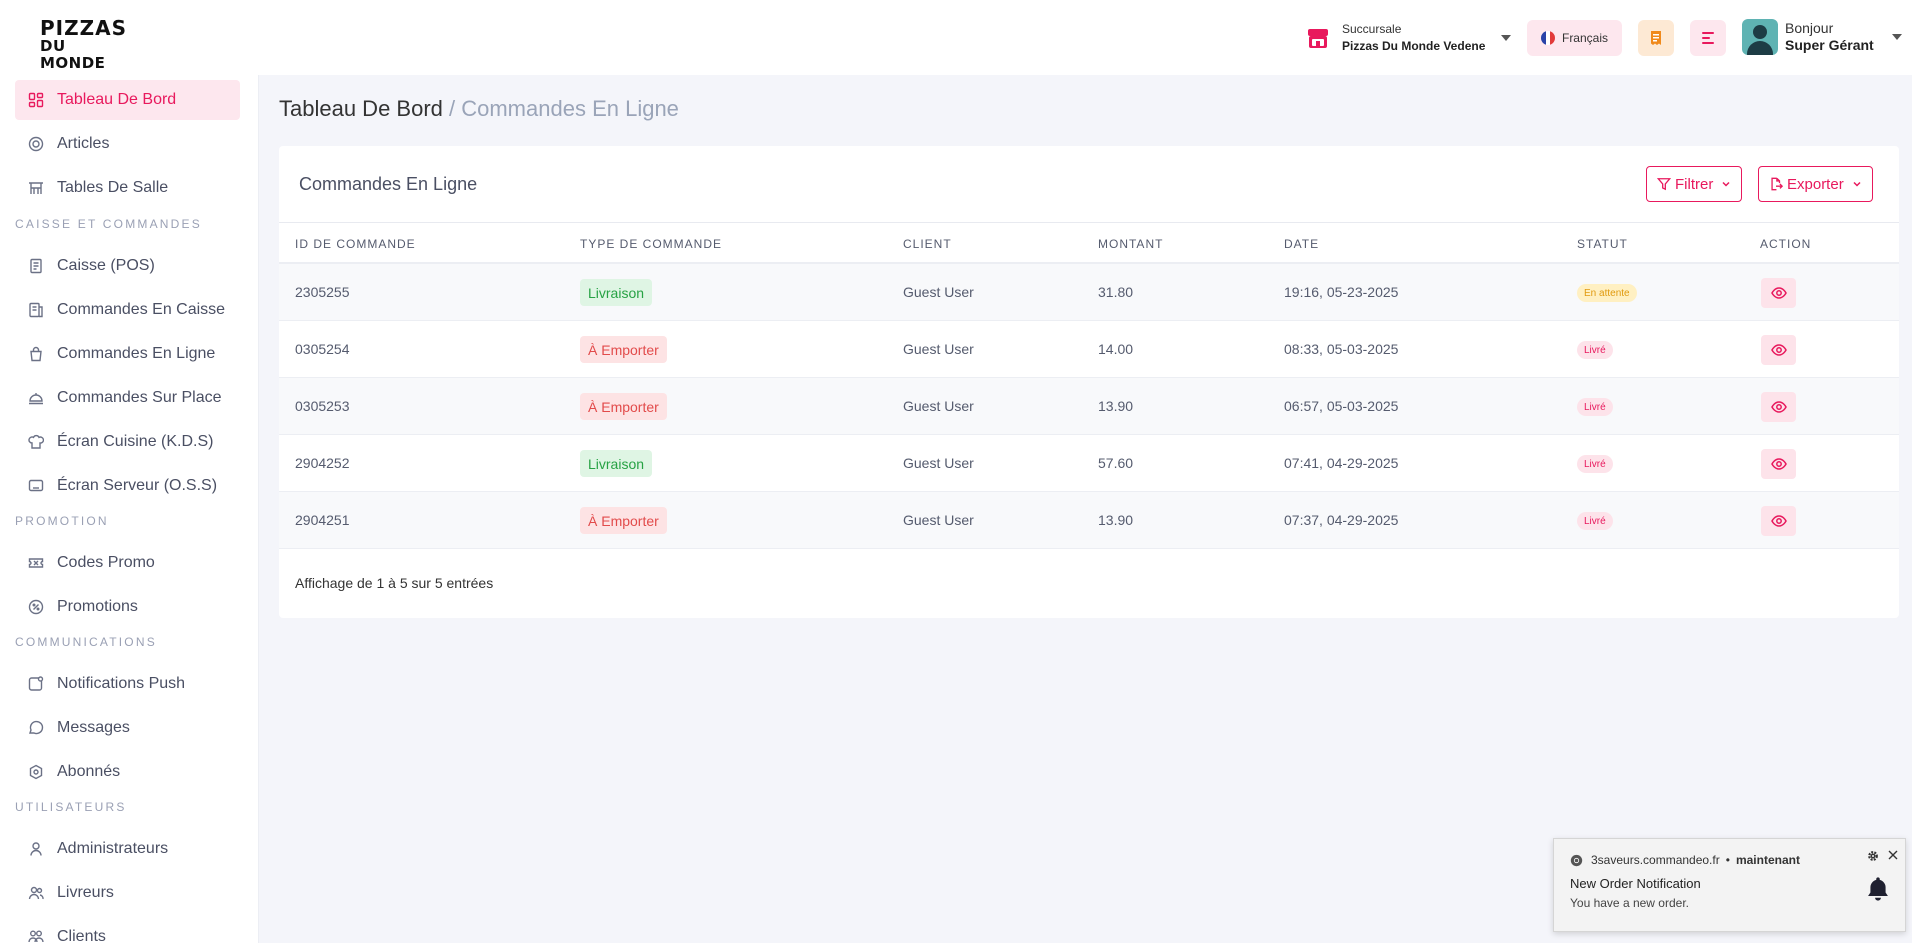 The image size is (1912, 943). Describe the element at coordinates (137, 485) in the screenshot. I see `sidebar-item-label: Écran Serveur (O.S.S)` at that location.